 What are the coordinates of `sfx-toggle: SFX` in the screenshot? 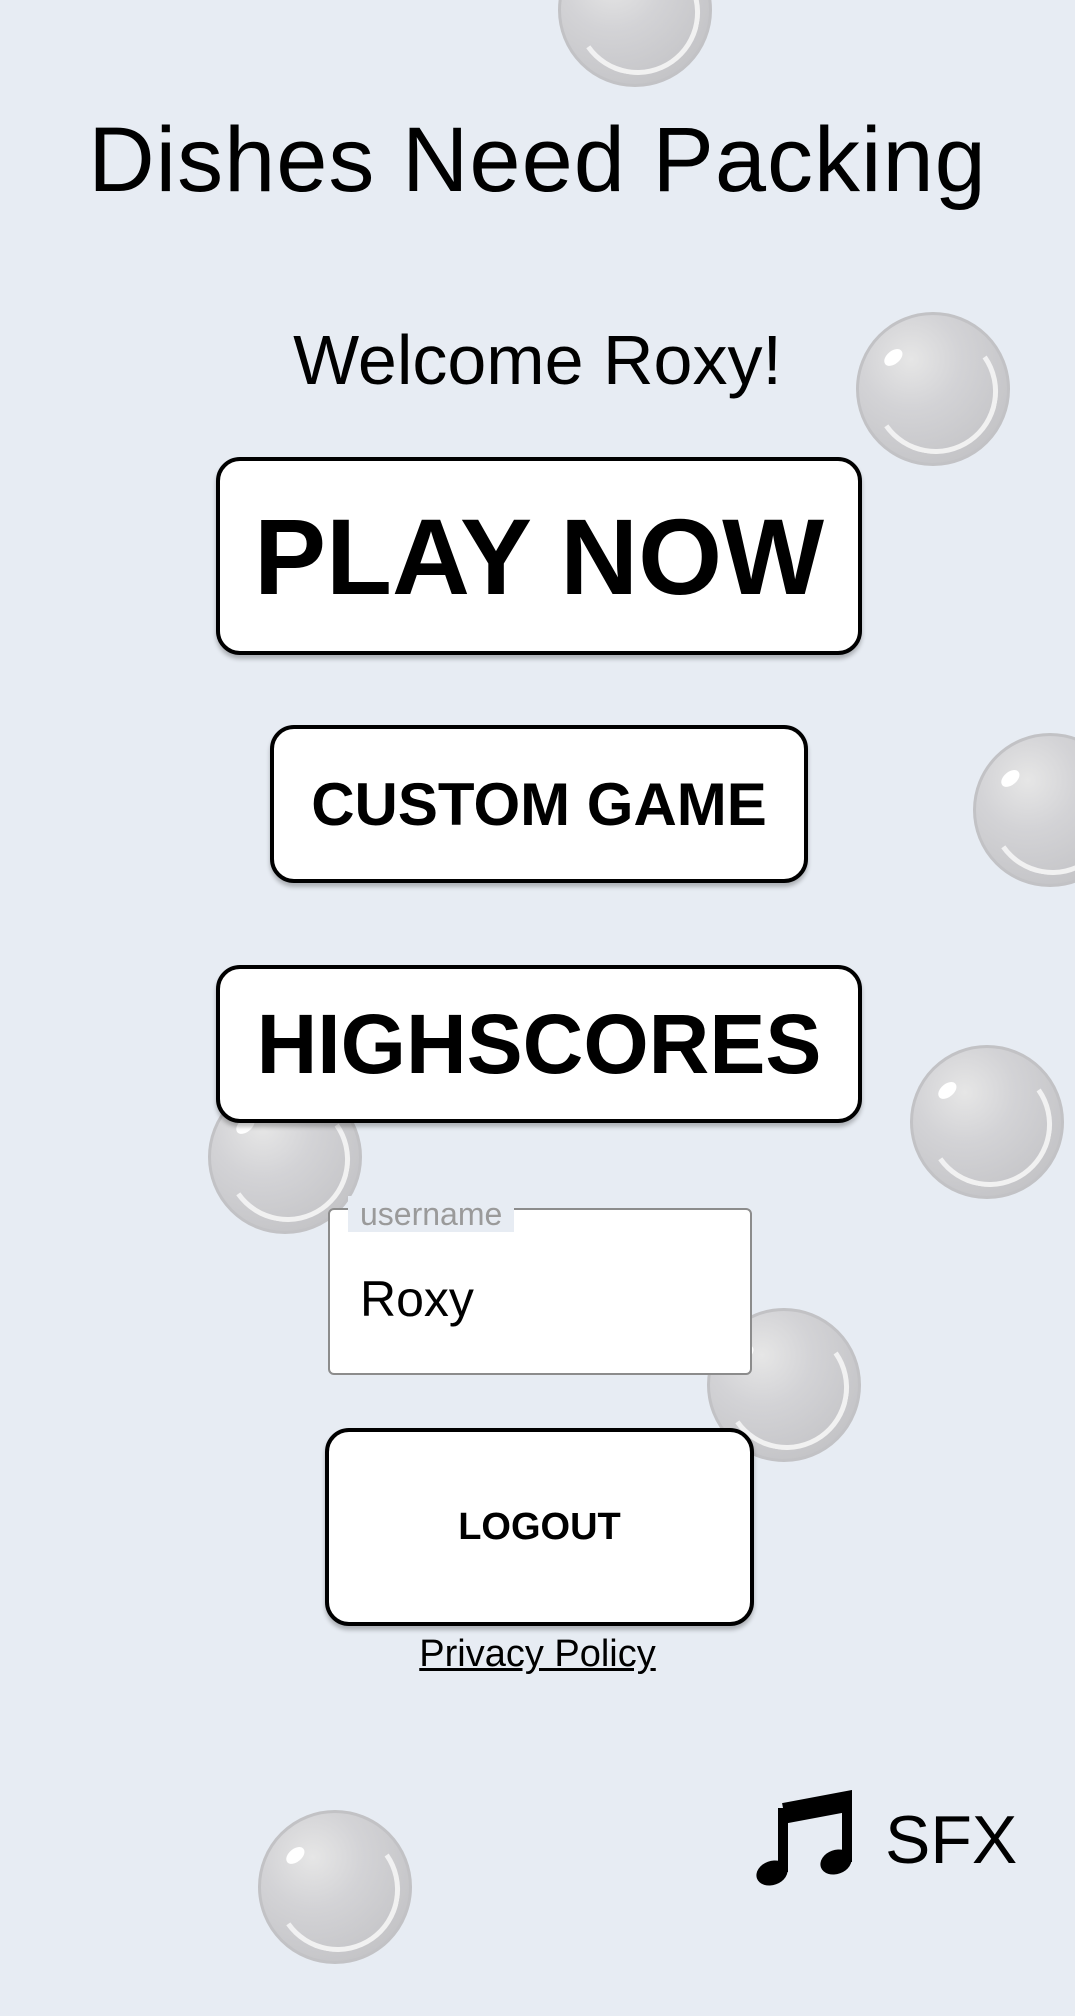 It's located at (951, 1840).